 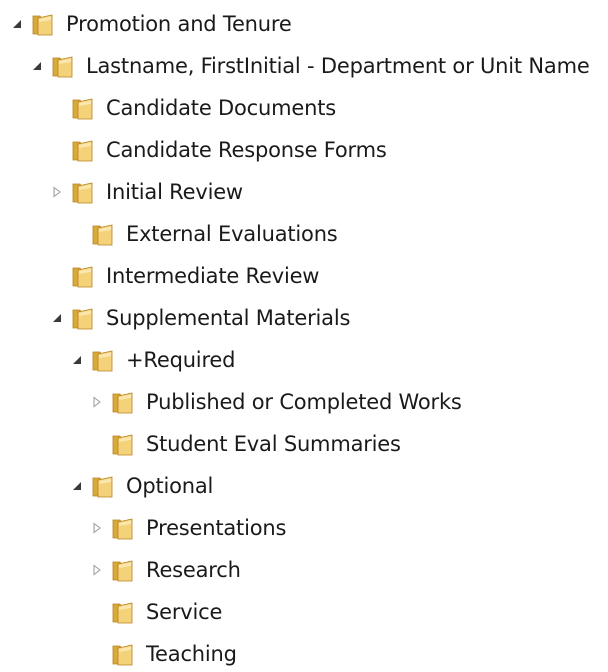 What do you see at coordinates (273, 444) in the screenshot?
I see `tree-node-label: Student Eval Summaries` at bounding box center [273, 444].